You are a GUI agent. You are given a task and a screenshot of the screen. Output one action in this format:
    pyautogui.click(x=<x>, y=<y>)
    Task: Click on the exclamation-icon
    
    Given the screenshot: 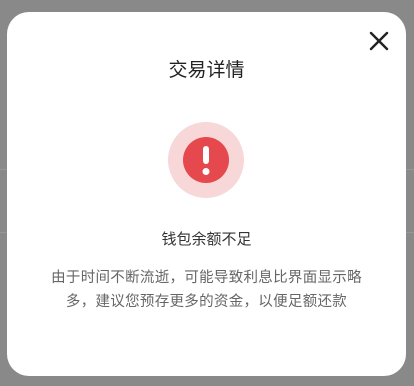 What is the action you would take?
    pyautogui.click(x=206, y=160)
    